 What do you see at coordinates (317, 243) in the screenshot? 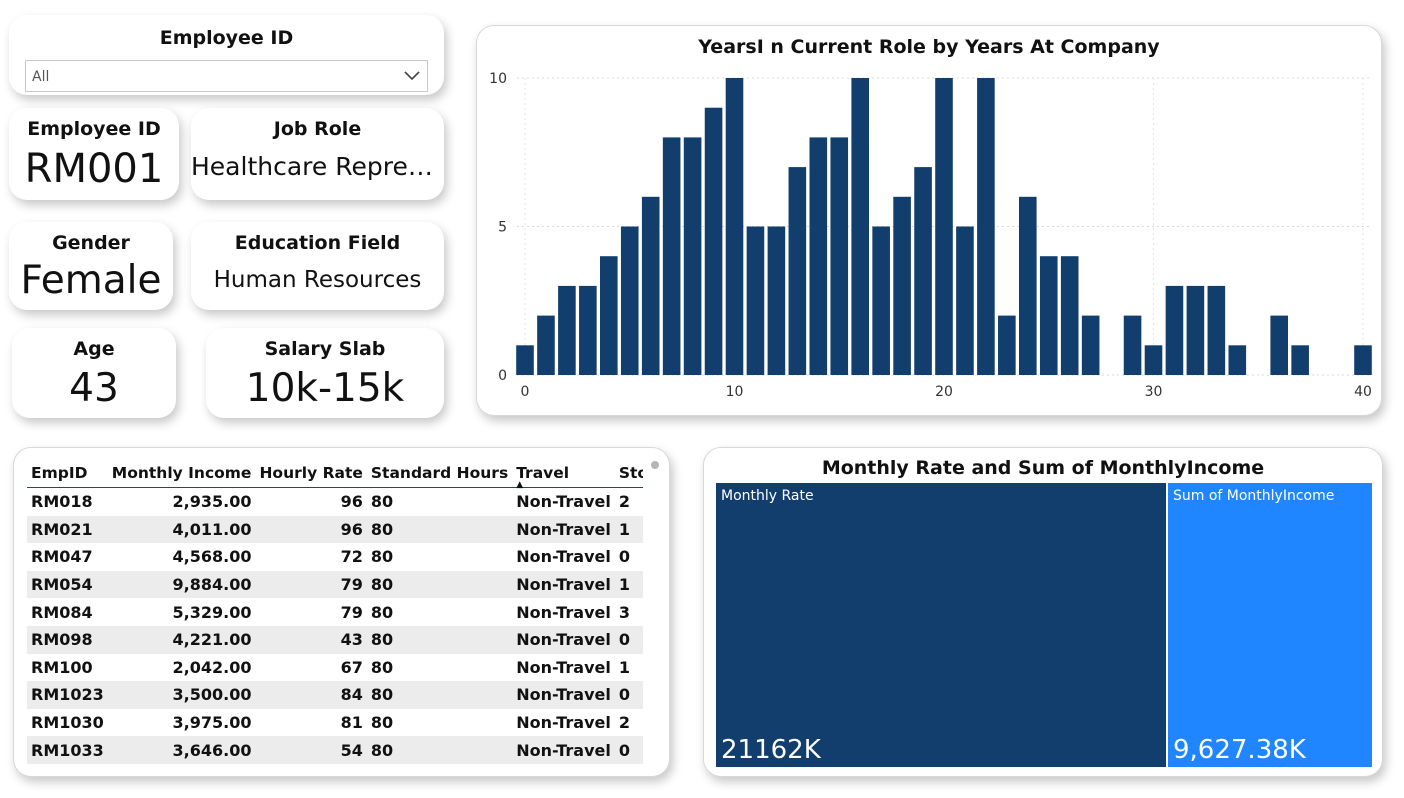
I see `card-title: Education Field` at bounding box center [317, 243].